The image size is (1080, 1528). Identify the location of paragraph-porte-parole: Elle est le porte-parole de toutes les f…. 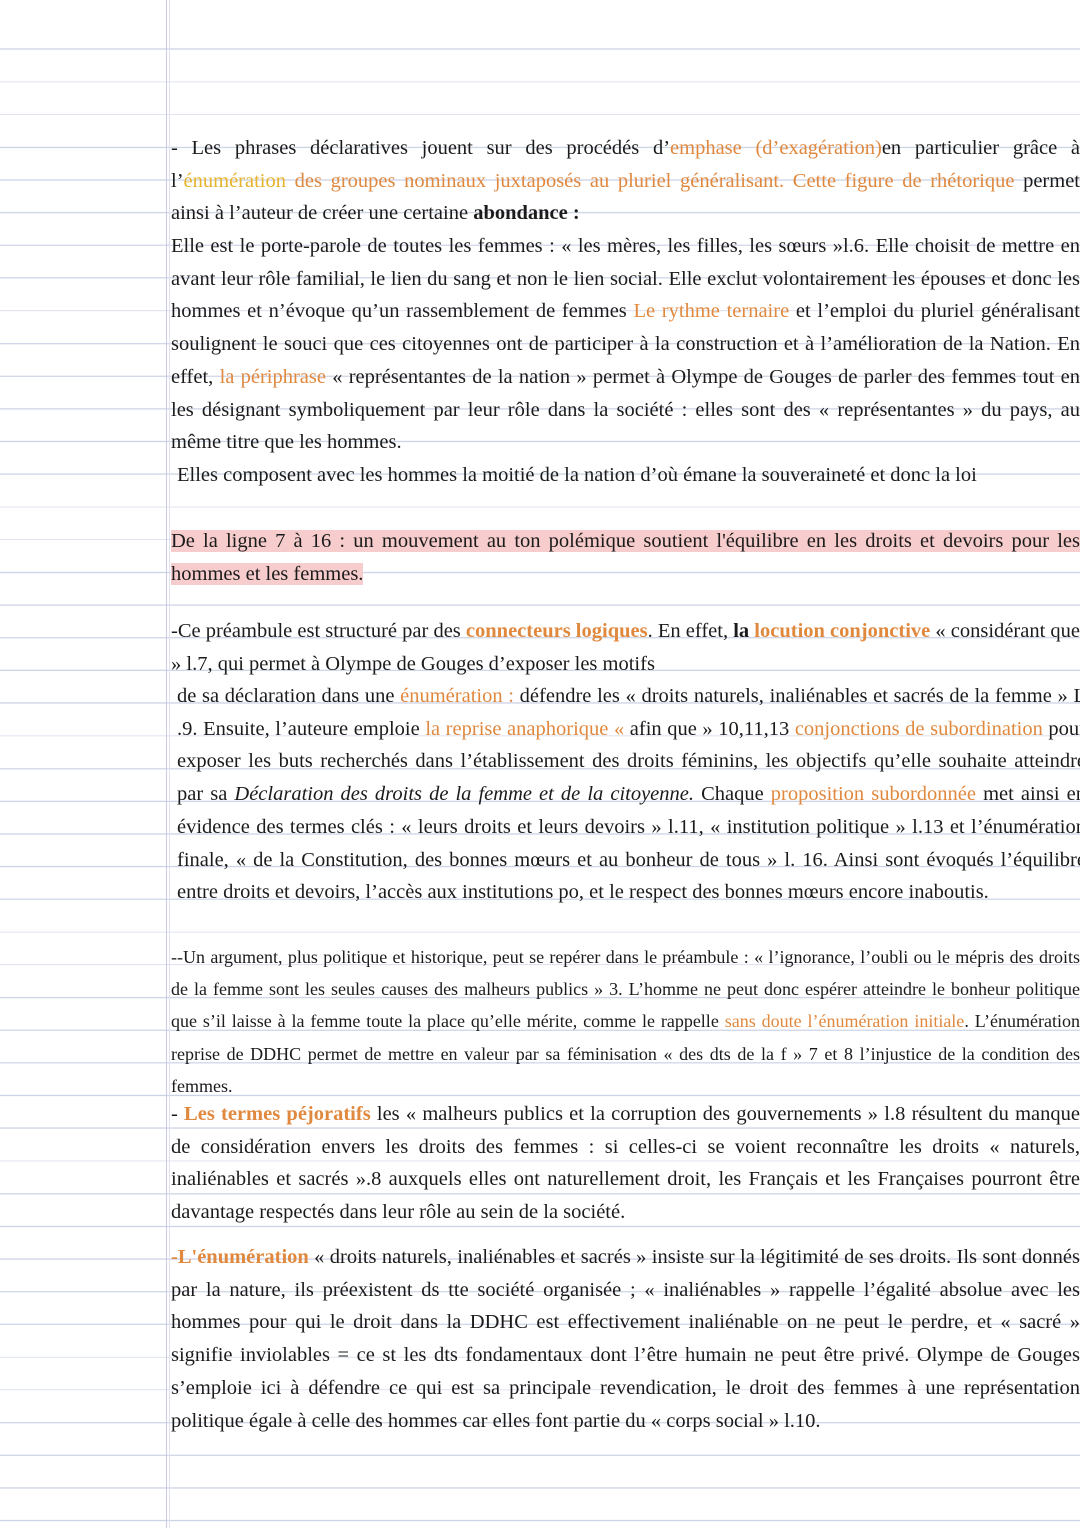
(625, 344).